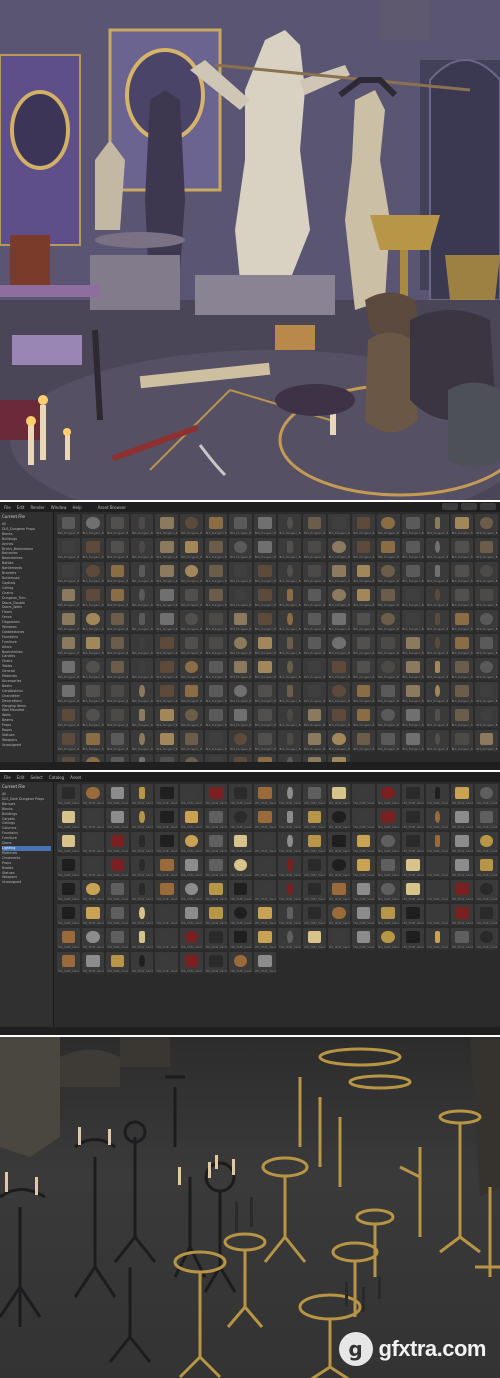 The image size is (500, 1378). What do you see at coordinates (21, 507) in the screenshot?
I see `menu-item: Edit` at bounding box center [21, 507].